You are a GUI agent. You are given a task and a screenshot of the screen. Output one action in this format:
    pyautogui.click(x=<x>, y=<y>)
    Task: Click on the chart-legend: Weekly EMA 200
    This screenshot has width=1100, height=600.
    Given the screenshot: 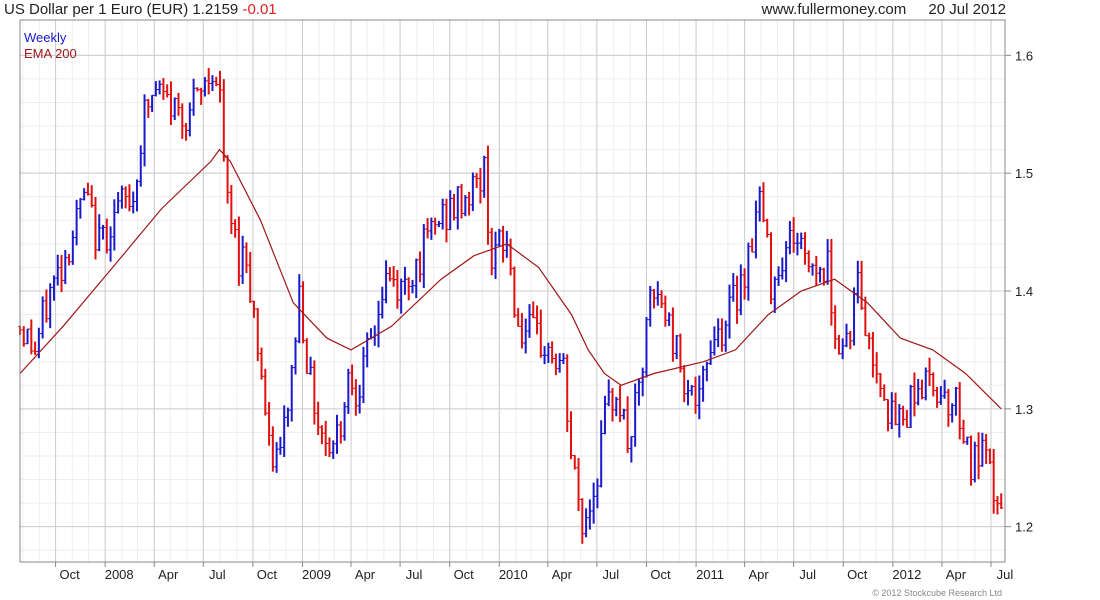 What is the action you would take?
    pyautogui.click(x=50, y=45)
    